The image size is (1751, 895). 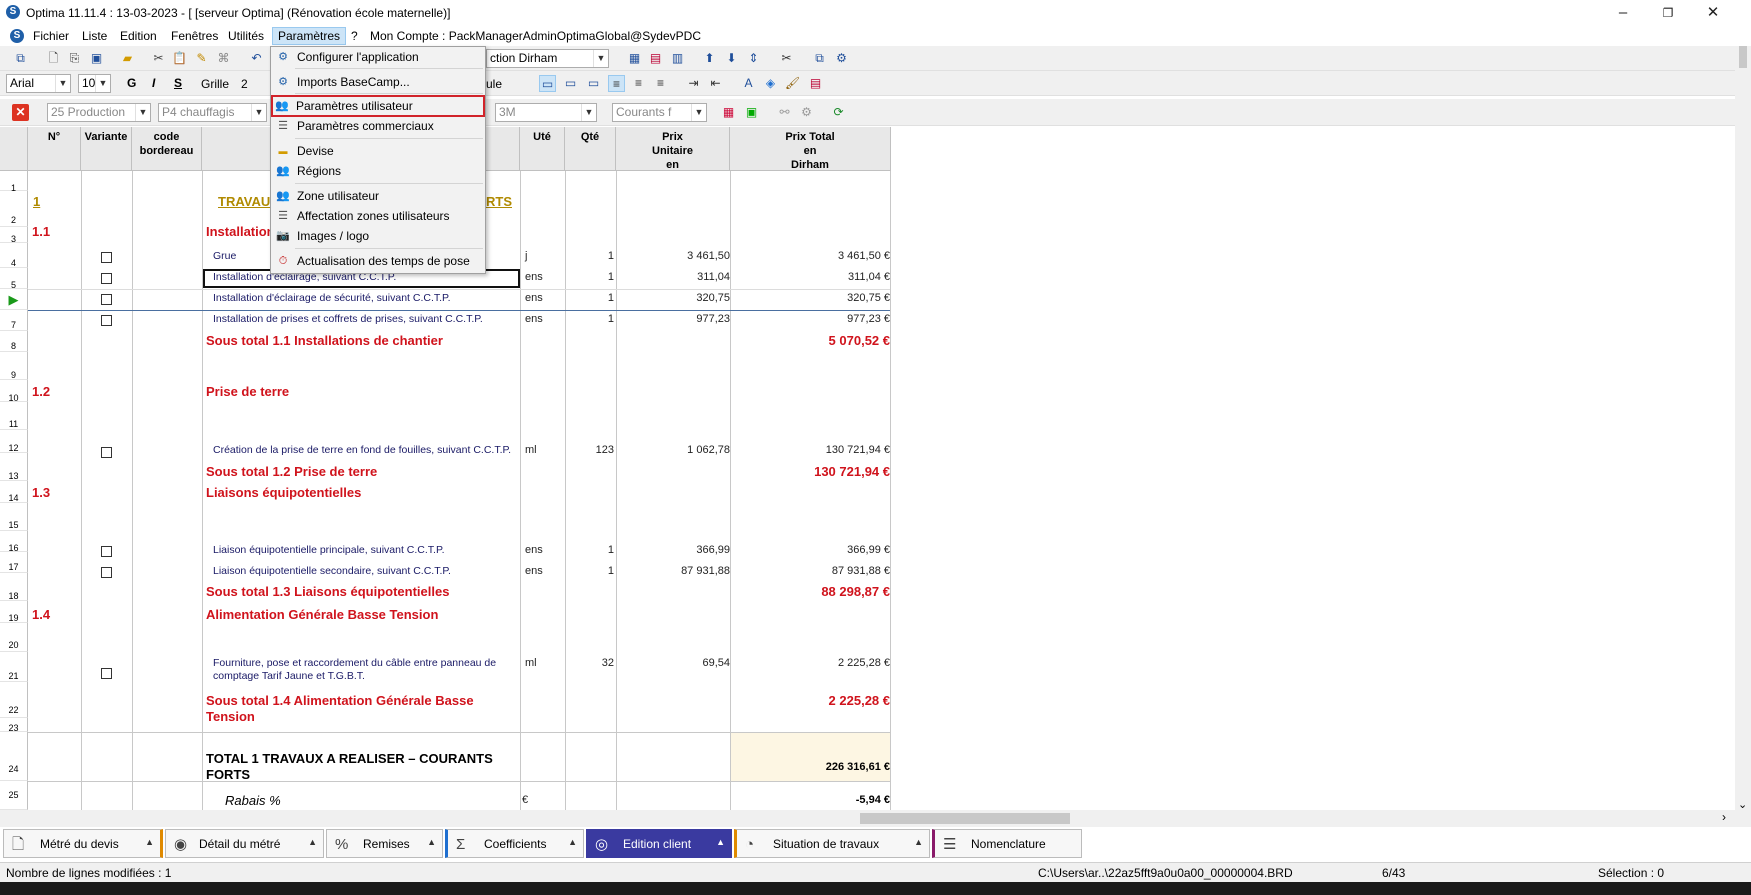 I want to click on vertical-scroll-thumb, so click(x=1743, y=57).